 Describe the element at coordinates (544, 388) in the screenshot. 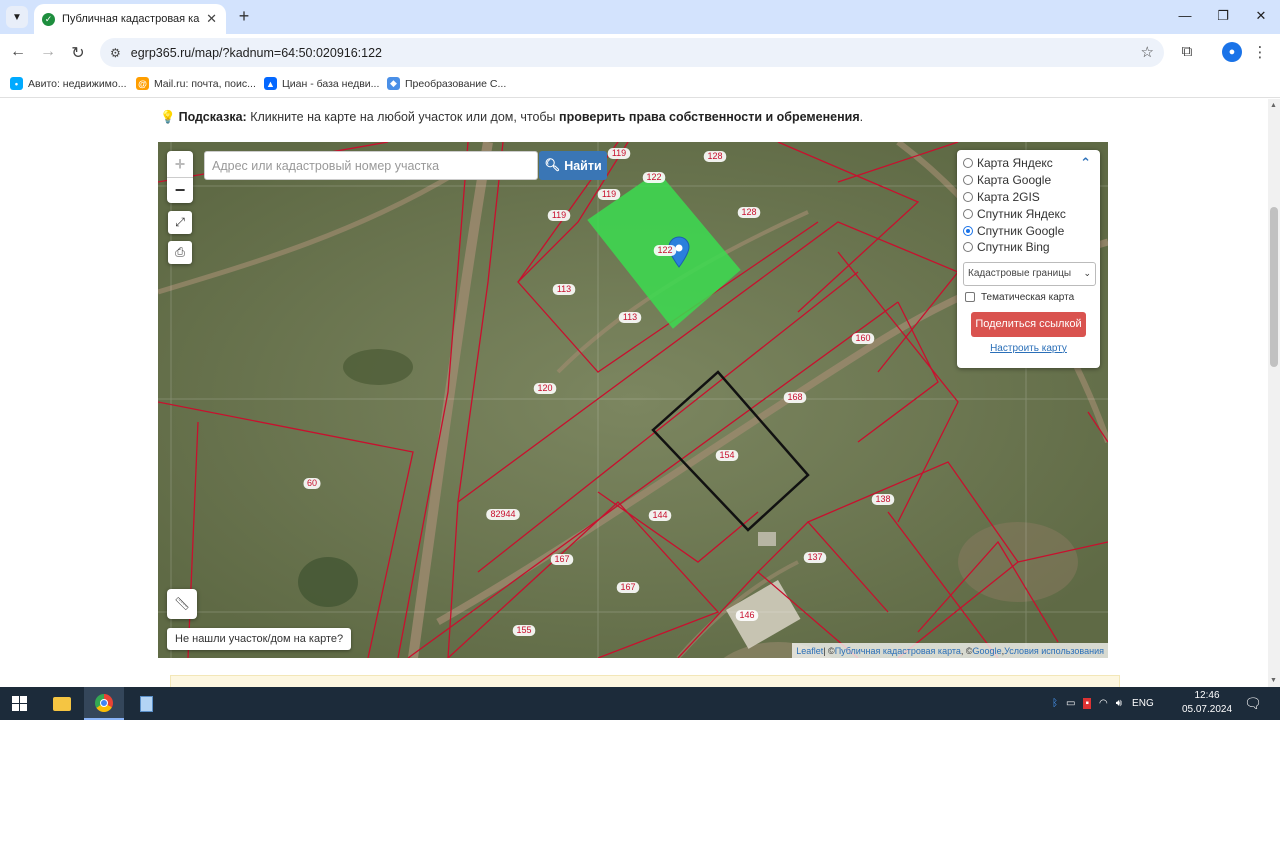

I see `parcel-number-label: 120` at that location.